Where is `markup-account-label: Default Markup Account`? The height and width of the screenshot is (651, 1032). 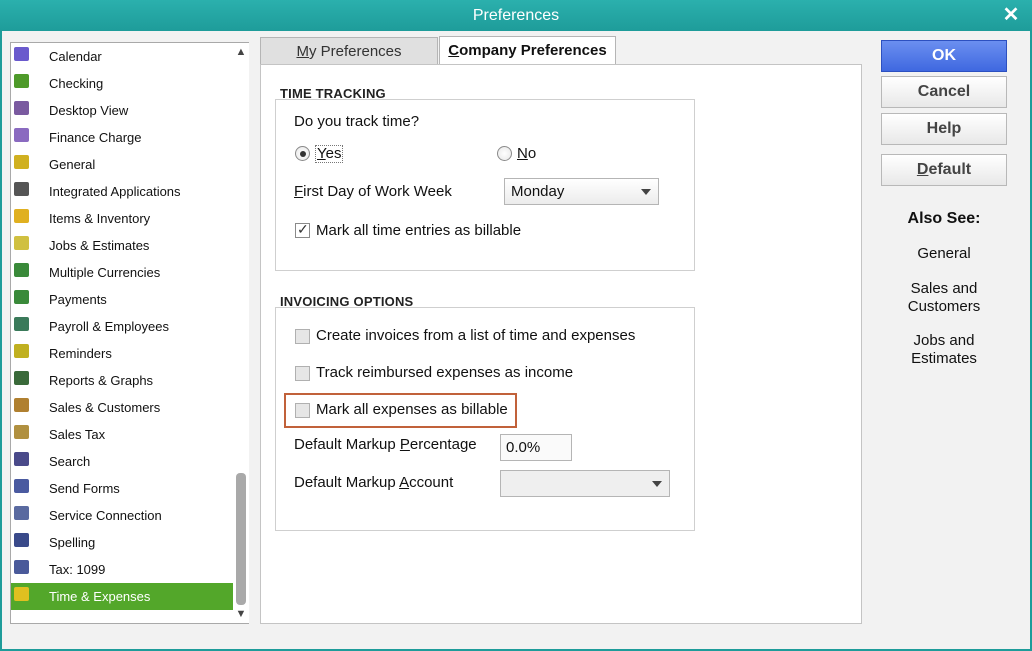 markup-account-label: Default Markup Account is located at coordinates (373, 482).